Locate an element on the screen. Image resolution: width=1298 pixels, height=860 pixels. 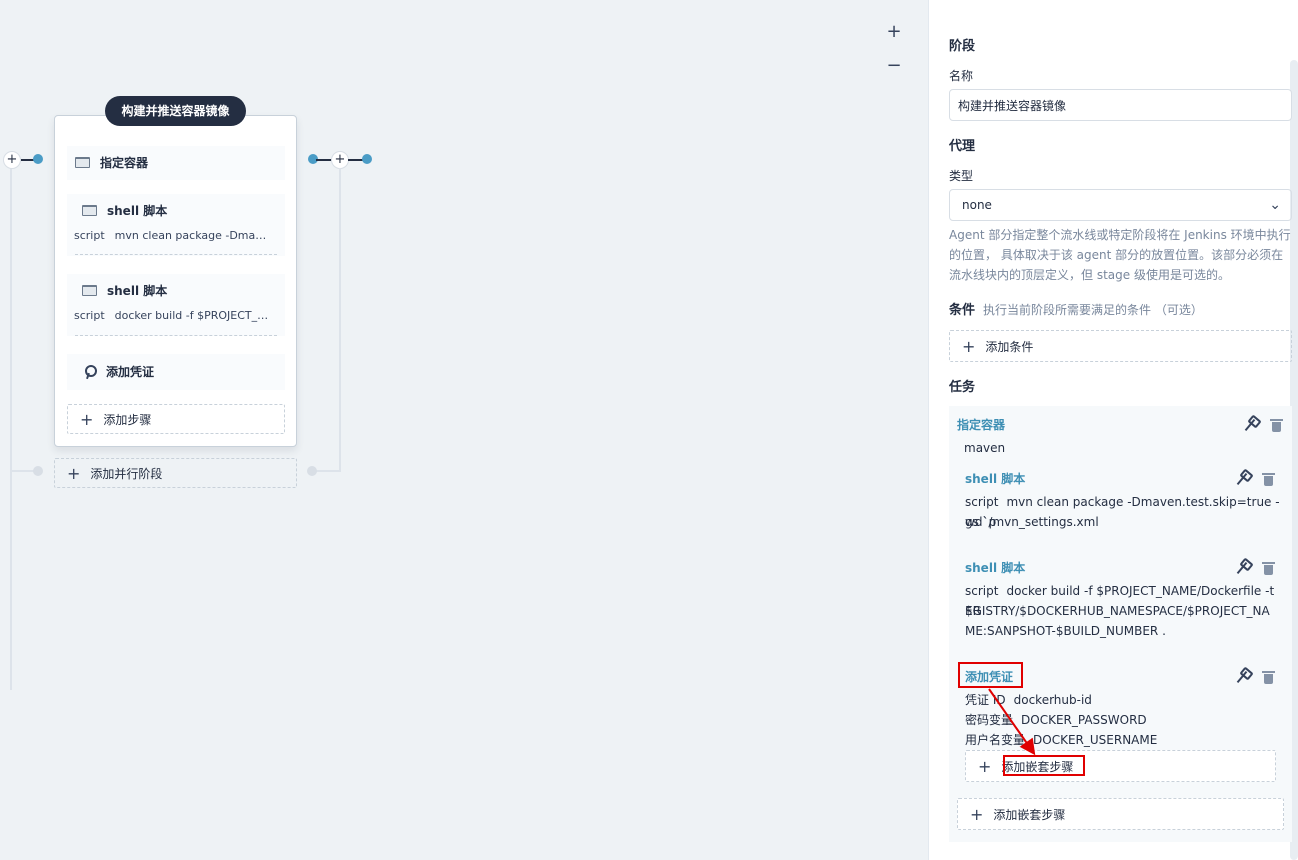
condition-hint: 执行当前阶段所需要满足的条件 （可选） is located at coordinates (1093, 310).